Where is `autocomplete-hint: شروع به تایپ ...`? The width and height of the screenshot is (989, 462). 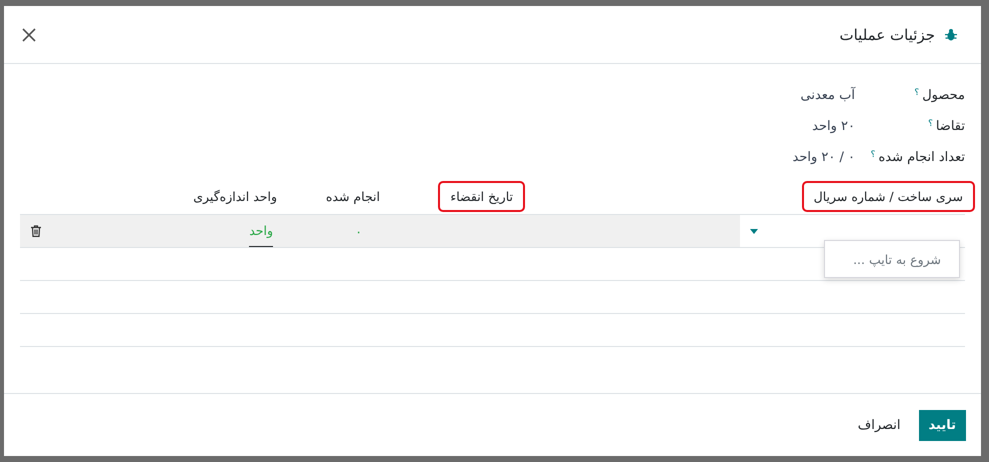 autocomplete-hint: شروع به تایپ ... is located at coordinates (892, 259).